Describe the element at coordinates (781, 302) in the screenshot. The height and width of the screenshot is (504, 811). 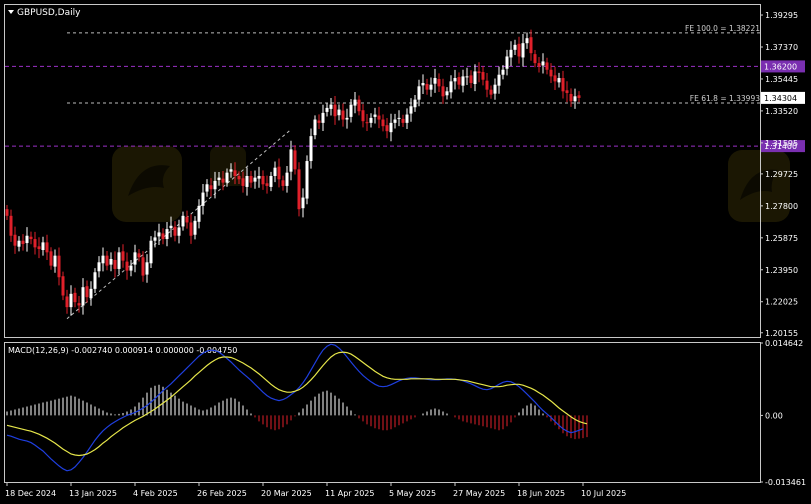
I see `price-tick-label: 1.22025` at that location.